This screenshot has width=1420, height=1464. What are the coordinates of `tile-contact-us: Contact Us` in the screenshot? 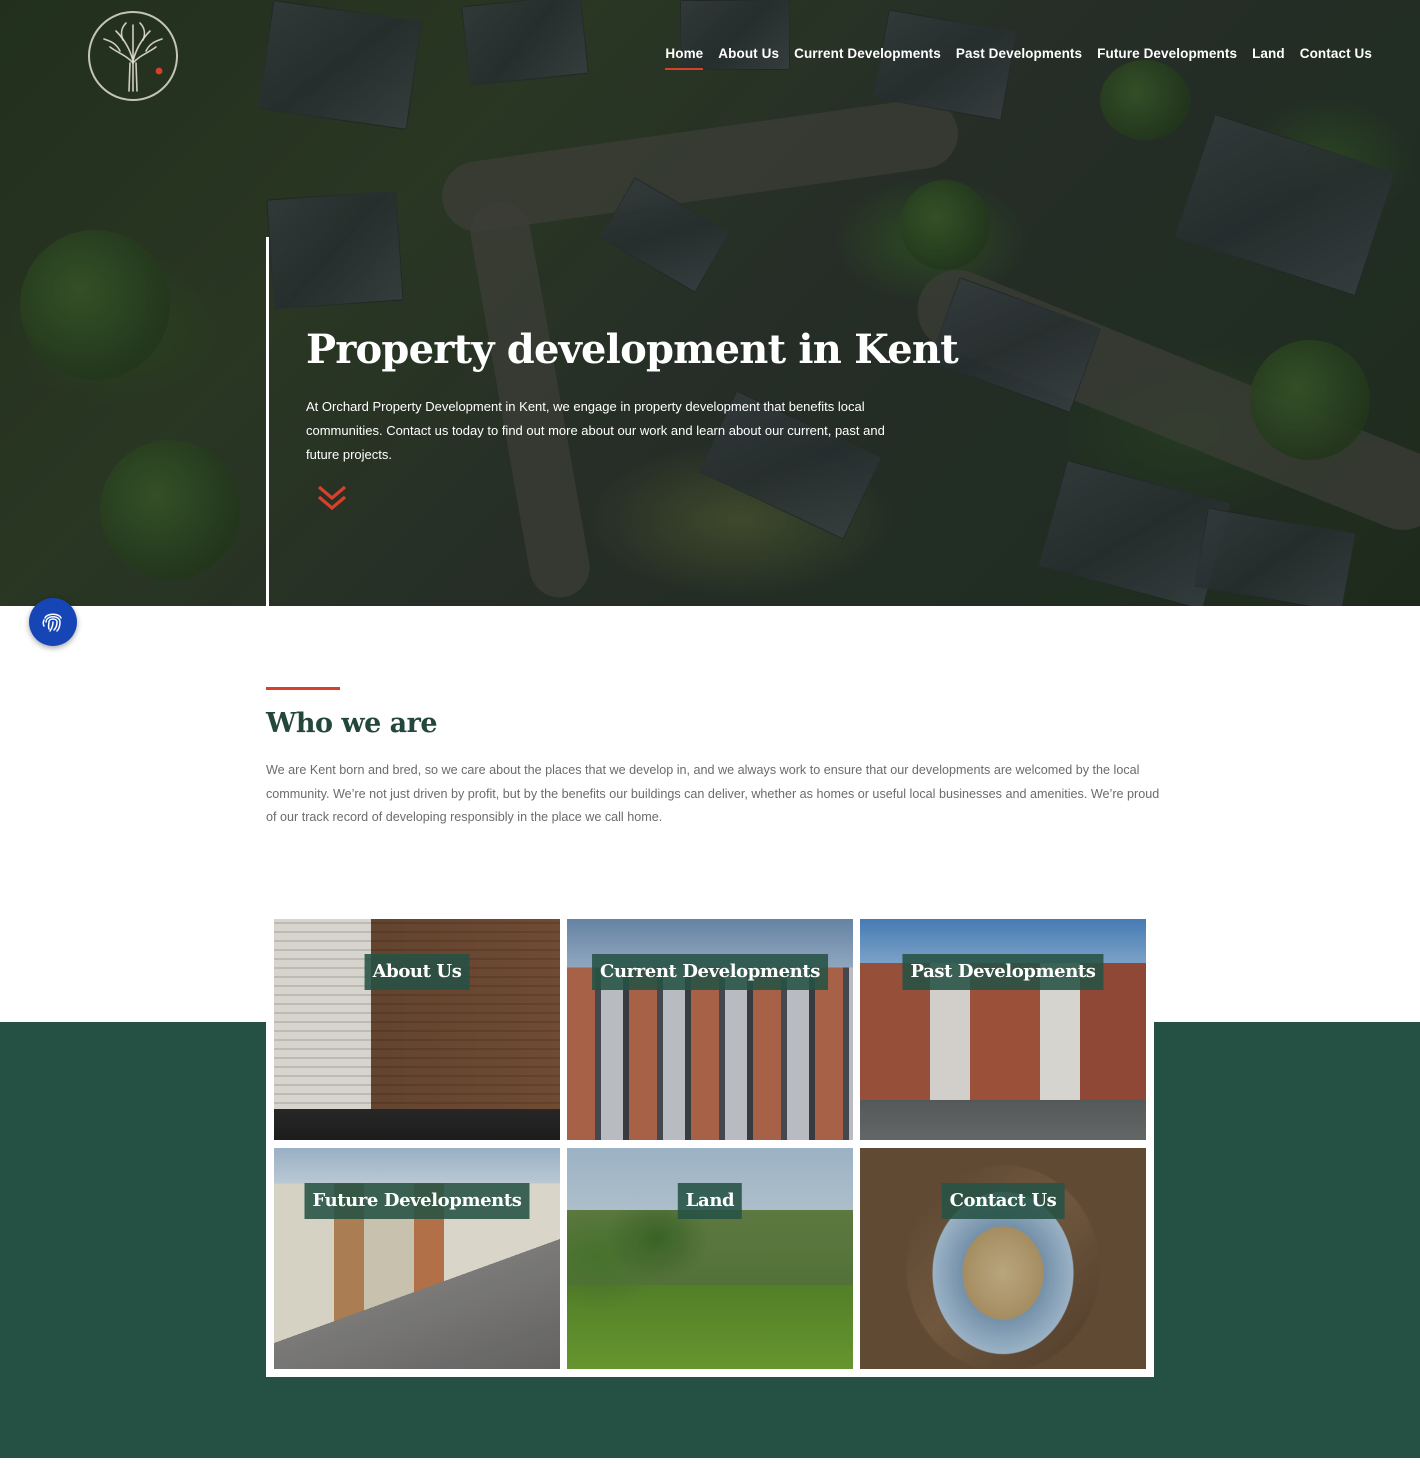 It's located at (1003, 1258).